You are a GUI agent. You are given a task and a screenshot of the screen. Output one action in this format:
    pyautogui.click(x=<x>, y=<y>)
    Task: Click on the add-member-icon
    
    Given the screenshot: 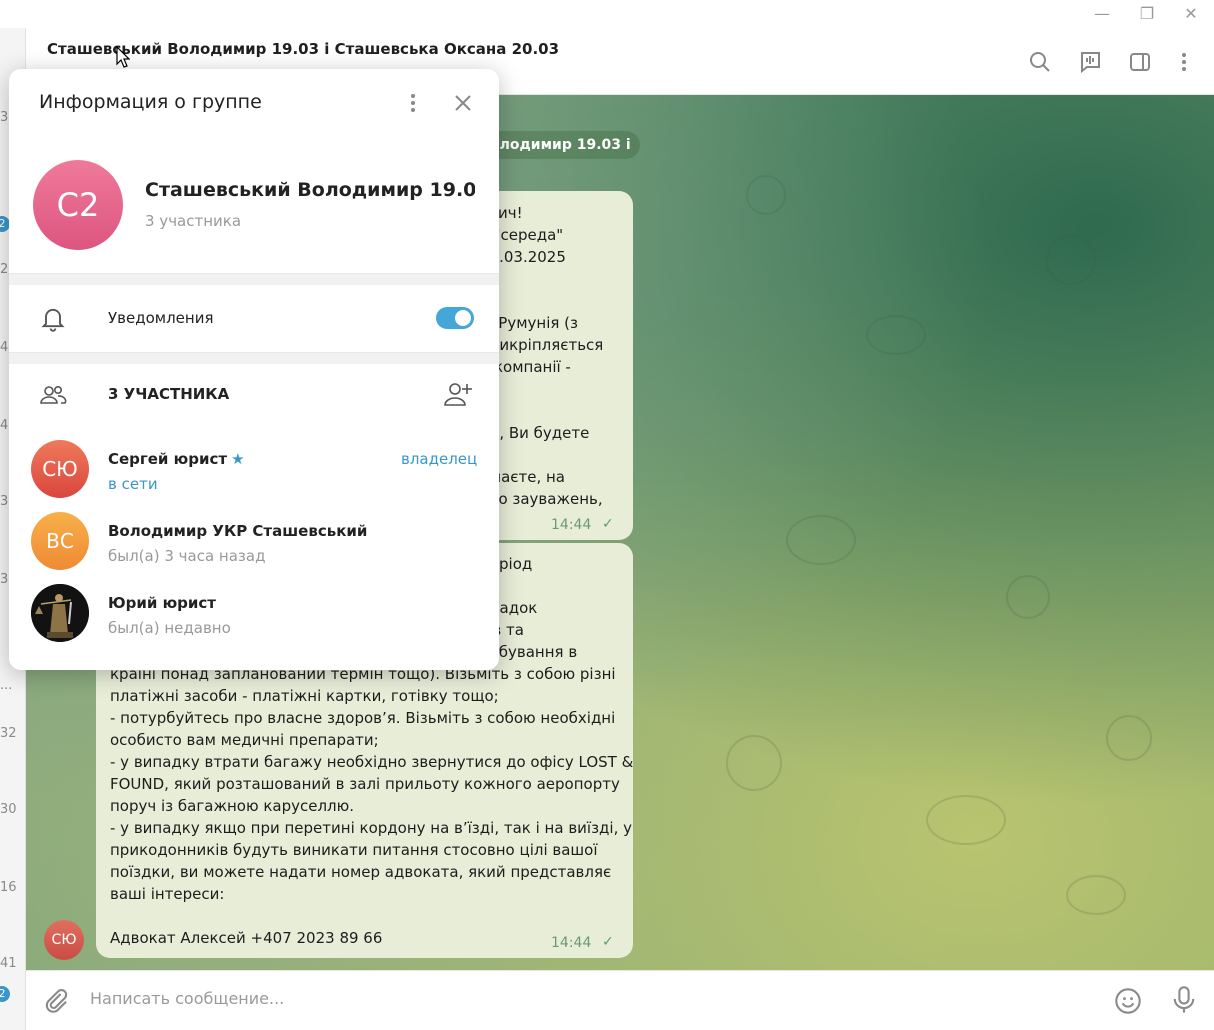 What is the action you would take?
    pyautogui.click(x=458, y=394)
    